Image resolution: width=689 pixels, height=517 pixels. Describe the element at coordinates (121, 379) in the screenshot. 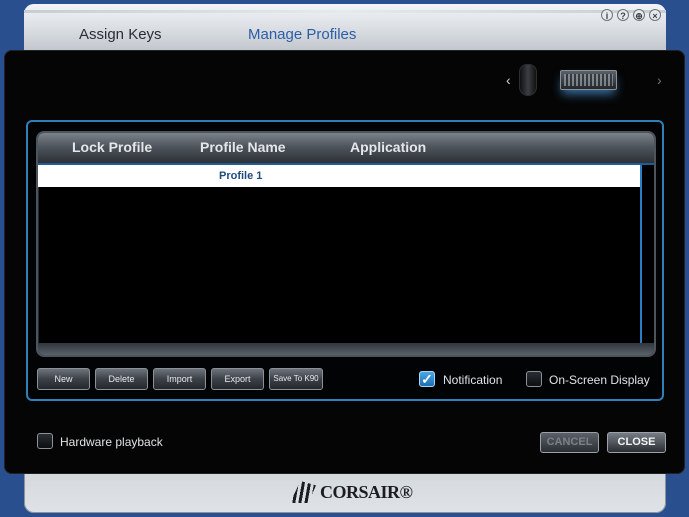

I see `delete-profile-button: Delete` at that location.